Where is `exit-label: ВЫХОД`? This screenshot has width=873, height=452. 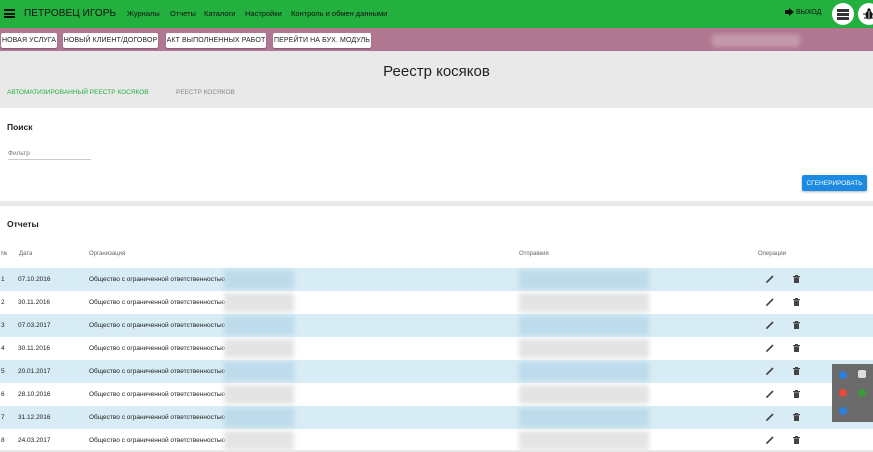 exit-label: ВЫХОД is located at coordinates (809, 12).